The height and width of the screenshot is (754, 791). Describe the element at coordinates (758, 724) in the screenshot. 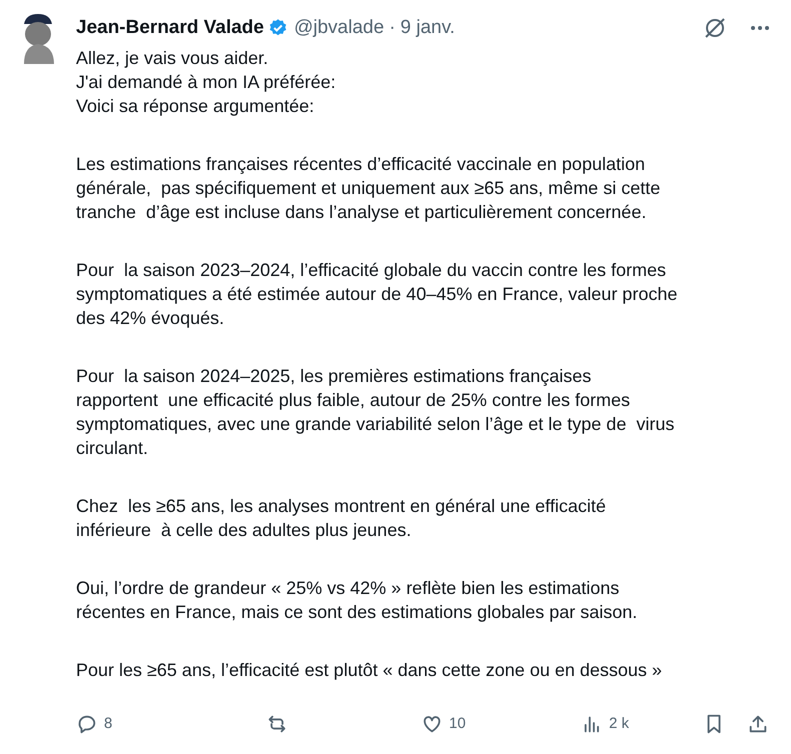

I see `share-icon` at that location.